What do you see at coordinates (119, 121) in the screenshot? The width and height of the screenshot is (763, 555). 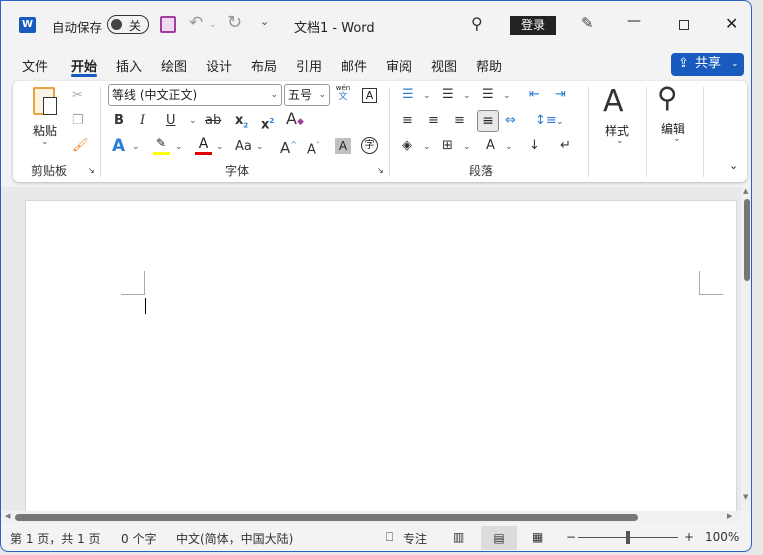 I see `bold-icon: B` at bounding box center [119, 121].